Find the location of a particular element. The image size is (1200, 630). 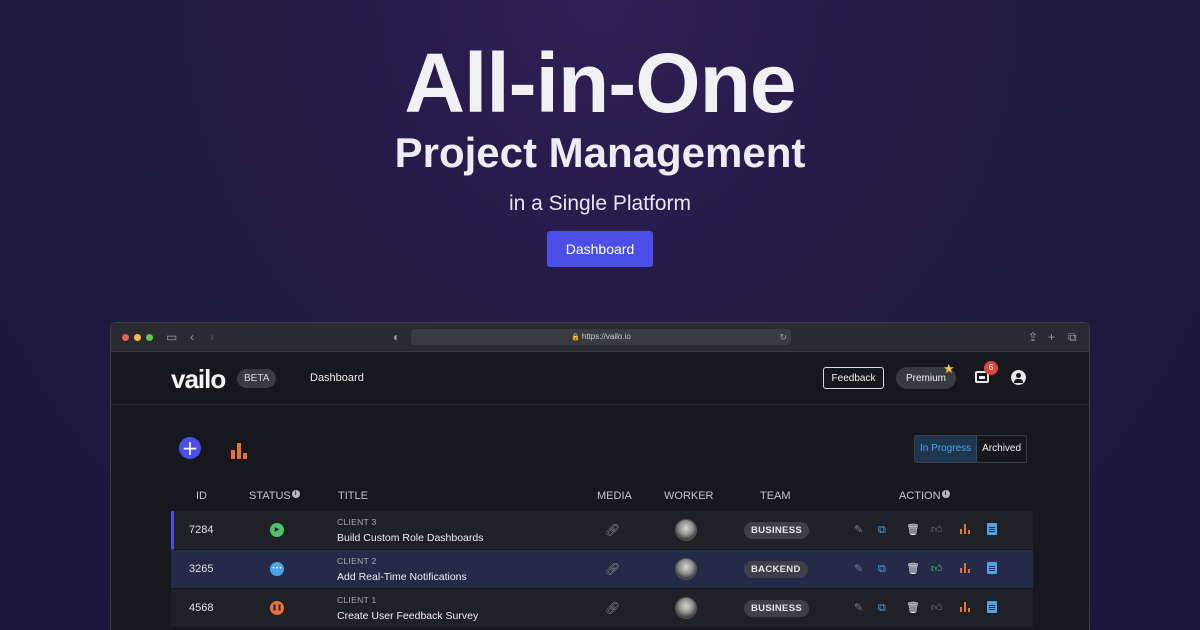

pending-status-icon: ••• is located at coordinates (277, 569).